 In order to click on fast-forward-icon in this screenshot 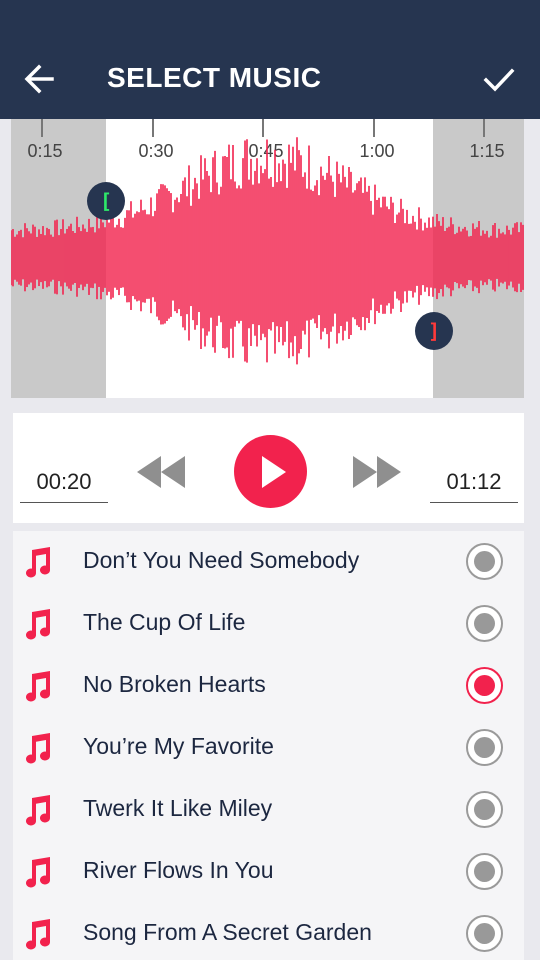, I will do `click(377, 472)`.